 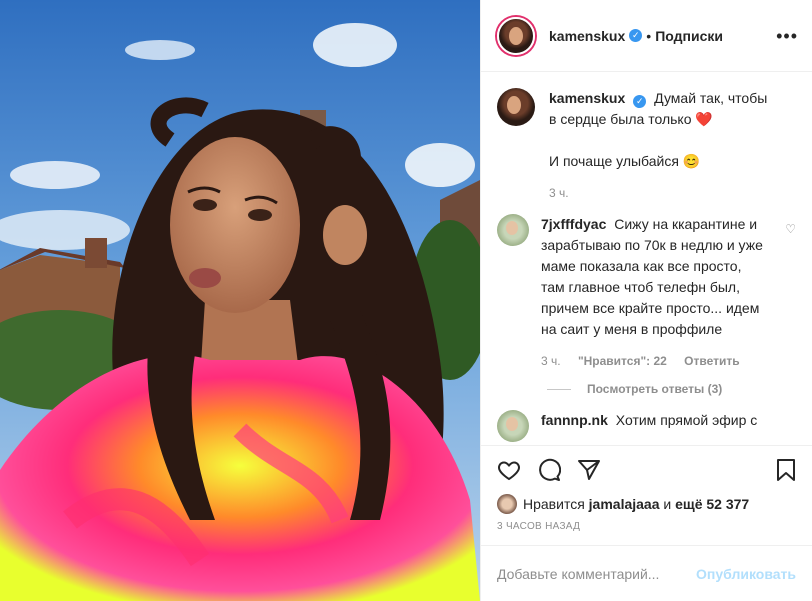 I want to click on caption-avatar, so click(x=516, y=107).